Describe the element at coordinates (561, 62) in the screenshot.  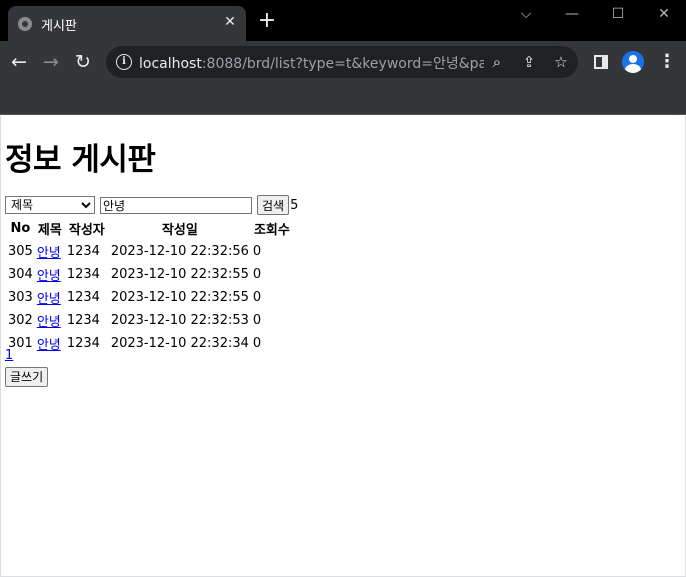
I see `bookmark-star-icon: ☆` at that location.